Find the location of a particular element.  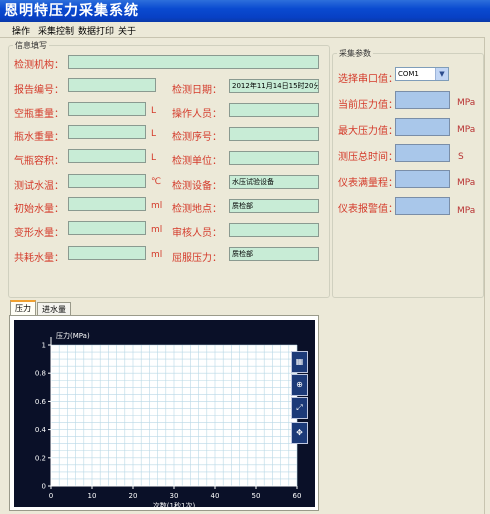

yield-pressure-label: 屈服压力： is located at coordinates (197, 258).